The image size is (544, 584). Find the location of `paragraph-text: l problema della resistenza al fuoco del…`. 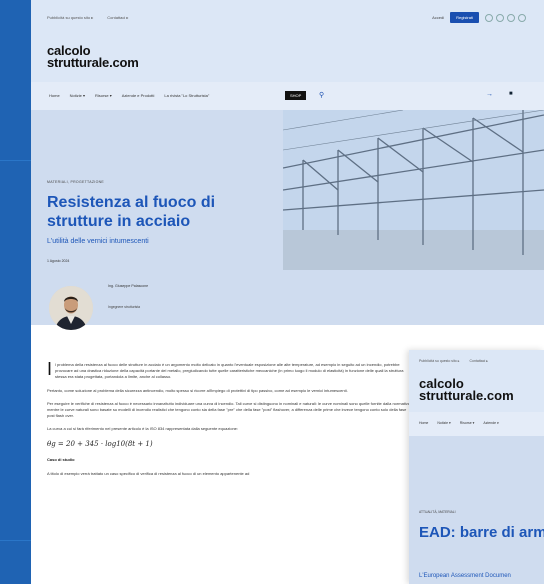

paragraph-text: l problema della resistenza al fuoco del… is located at coordinates (229, 371).